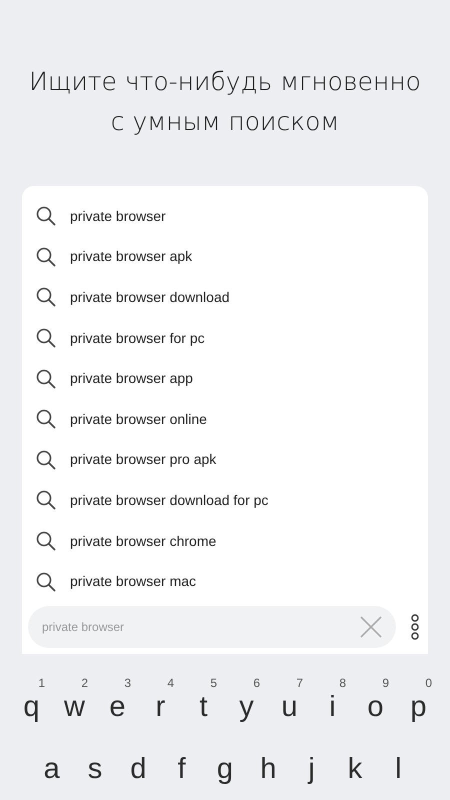 This screenshot has width=450, height=800. I want to click on keyboard-key: f, so click(182, 769).